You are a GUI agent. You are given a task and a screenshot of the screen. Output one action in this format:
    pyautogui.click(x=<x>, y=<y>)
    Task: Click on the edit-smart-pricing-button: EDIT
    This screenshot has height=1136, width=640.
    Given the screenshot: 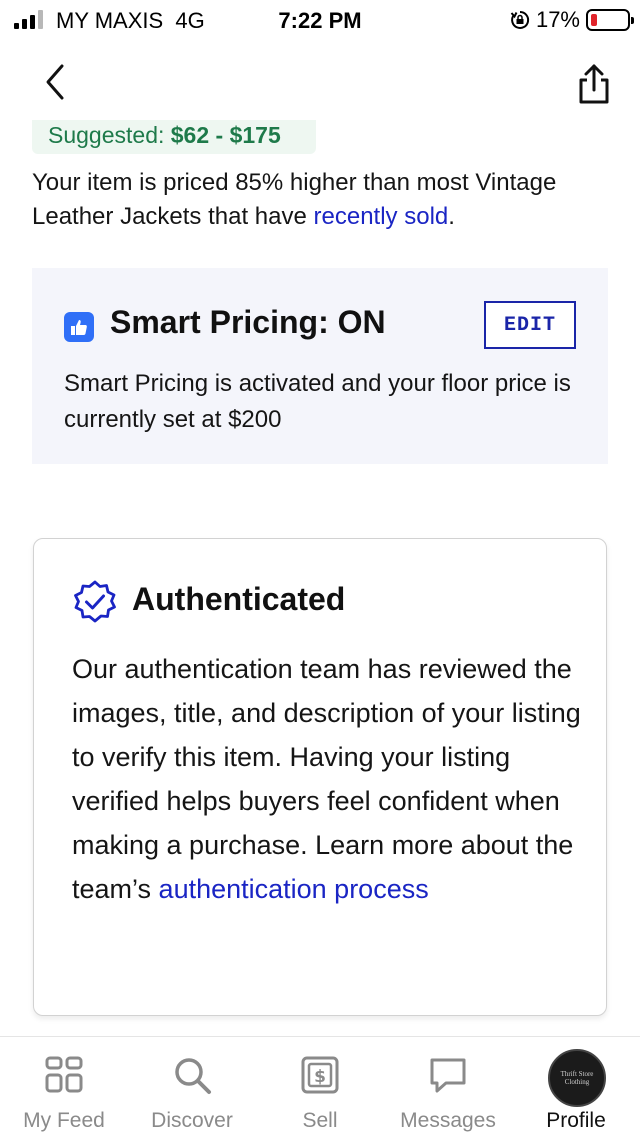 What is the action you would take?
    pyautogui.click(x=530, y=325)
    